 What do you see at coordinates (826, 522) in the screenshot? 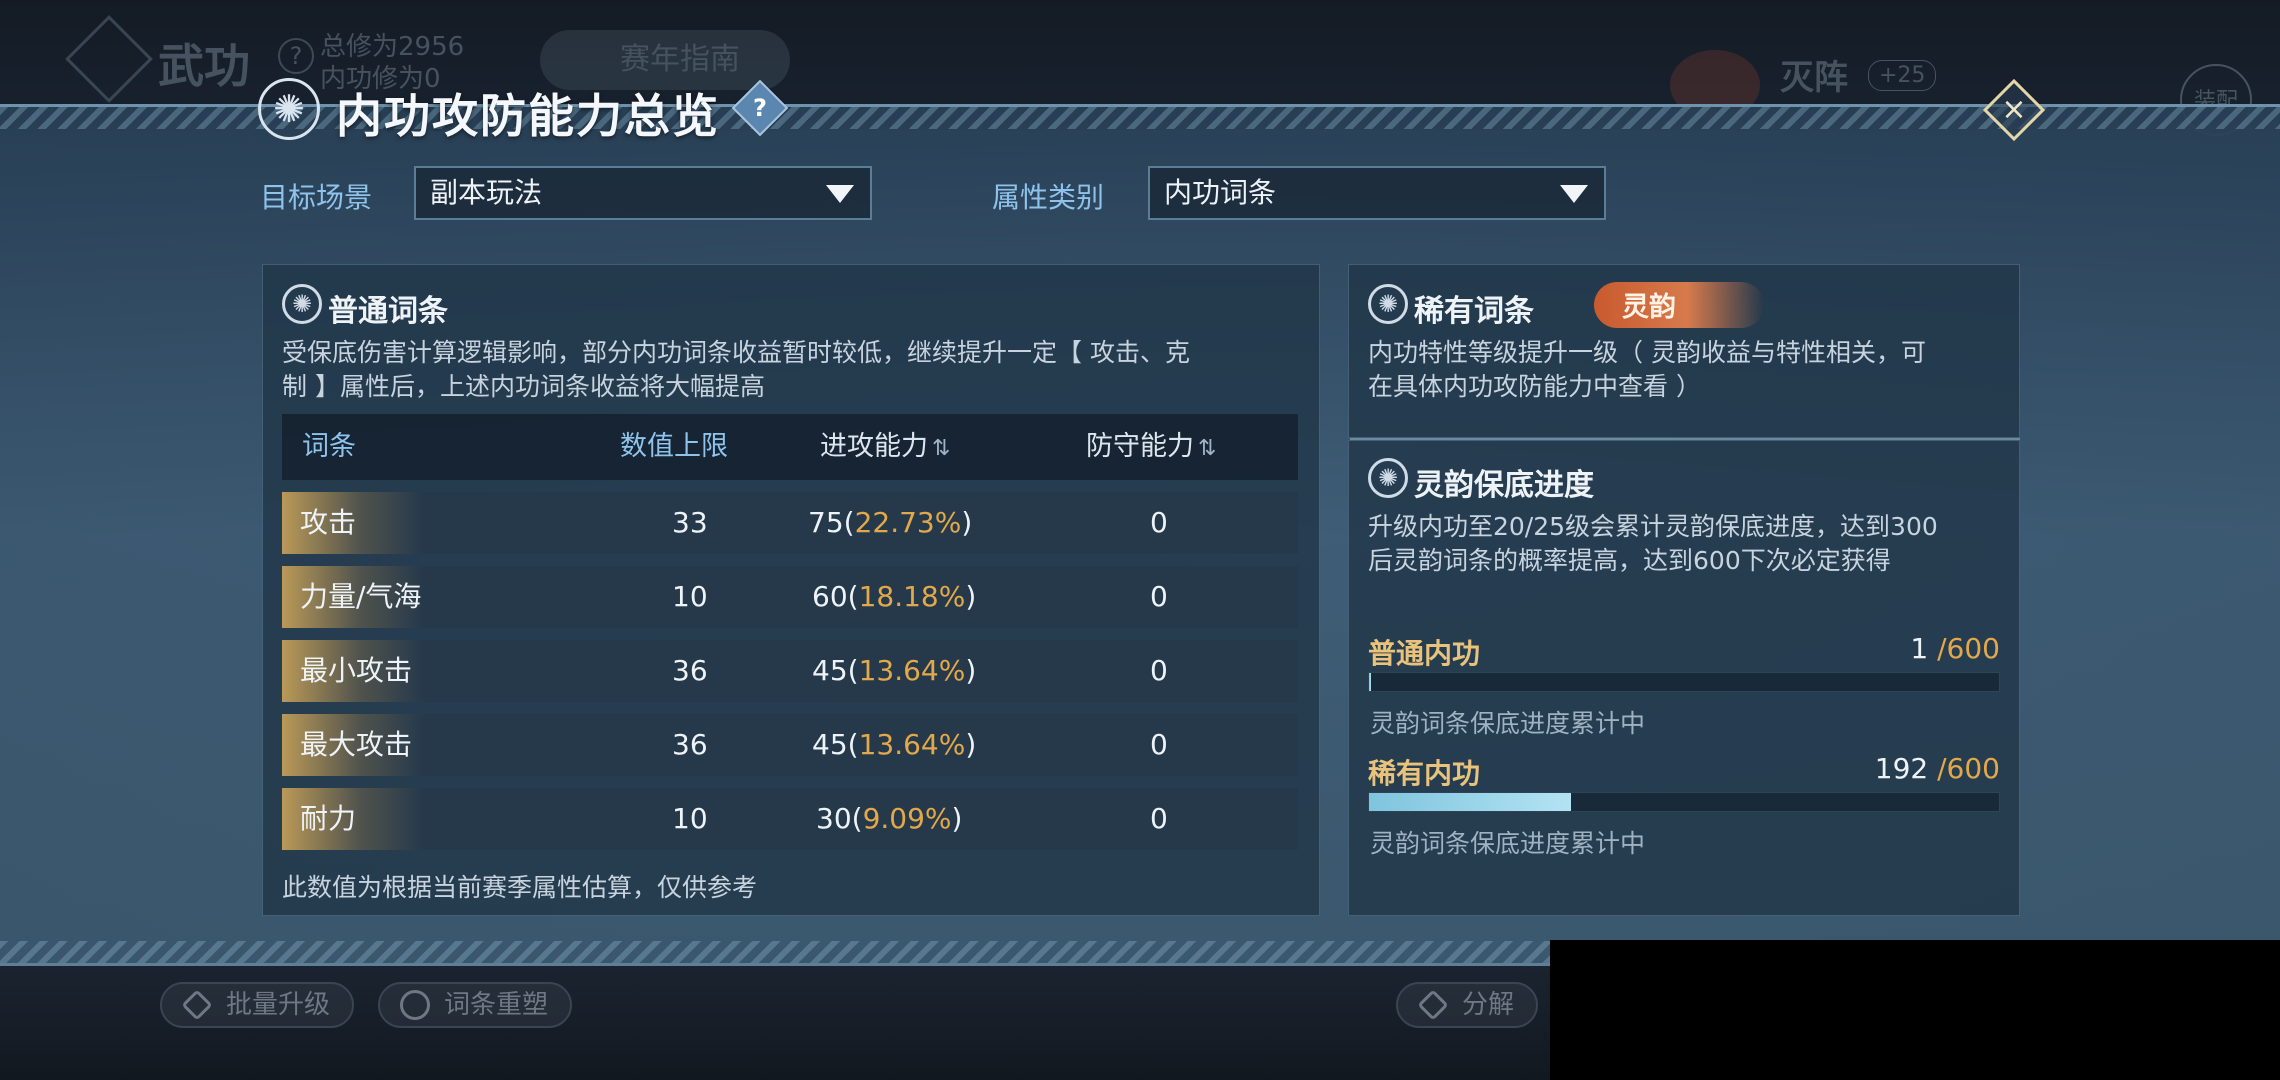
I see `attack-value: 75` at bounding box center [826, 522].